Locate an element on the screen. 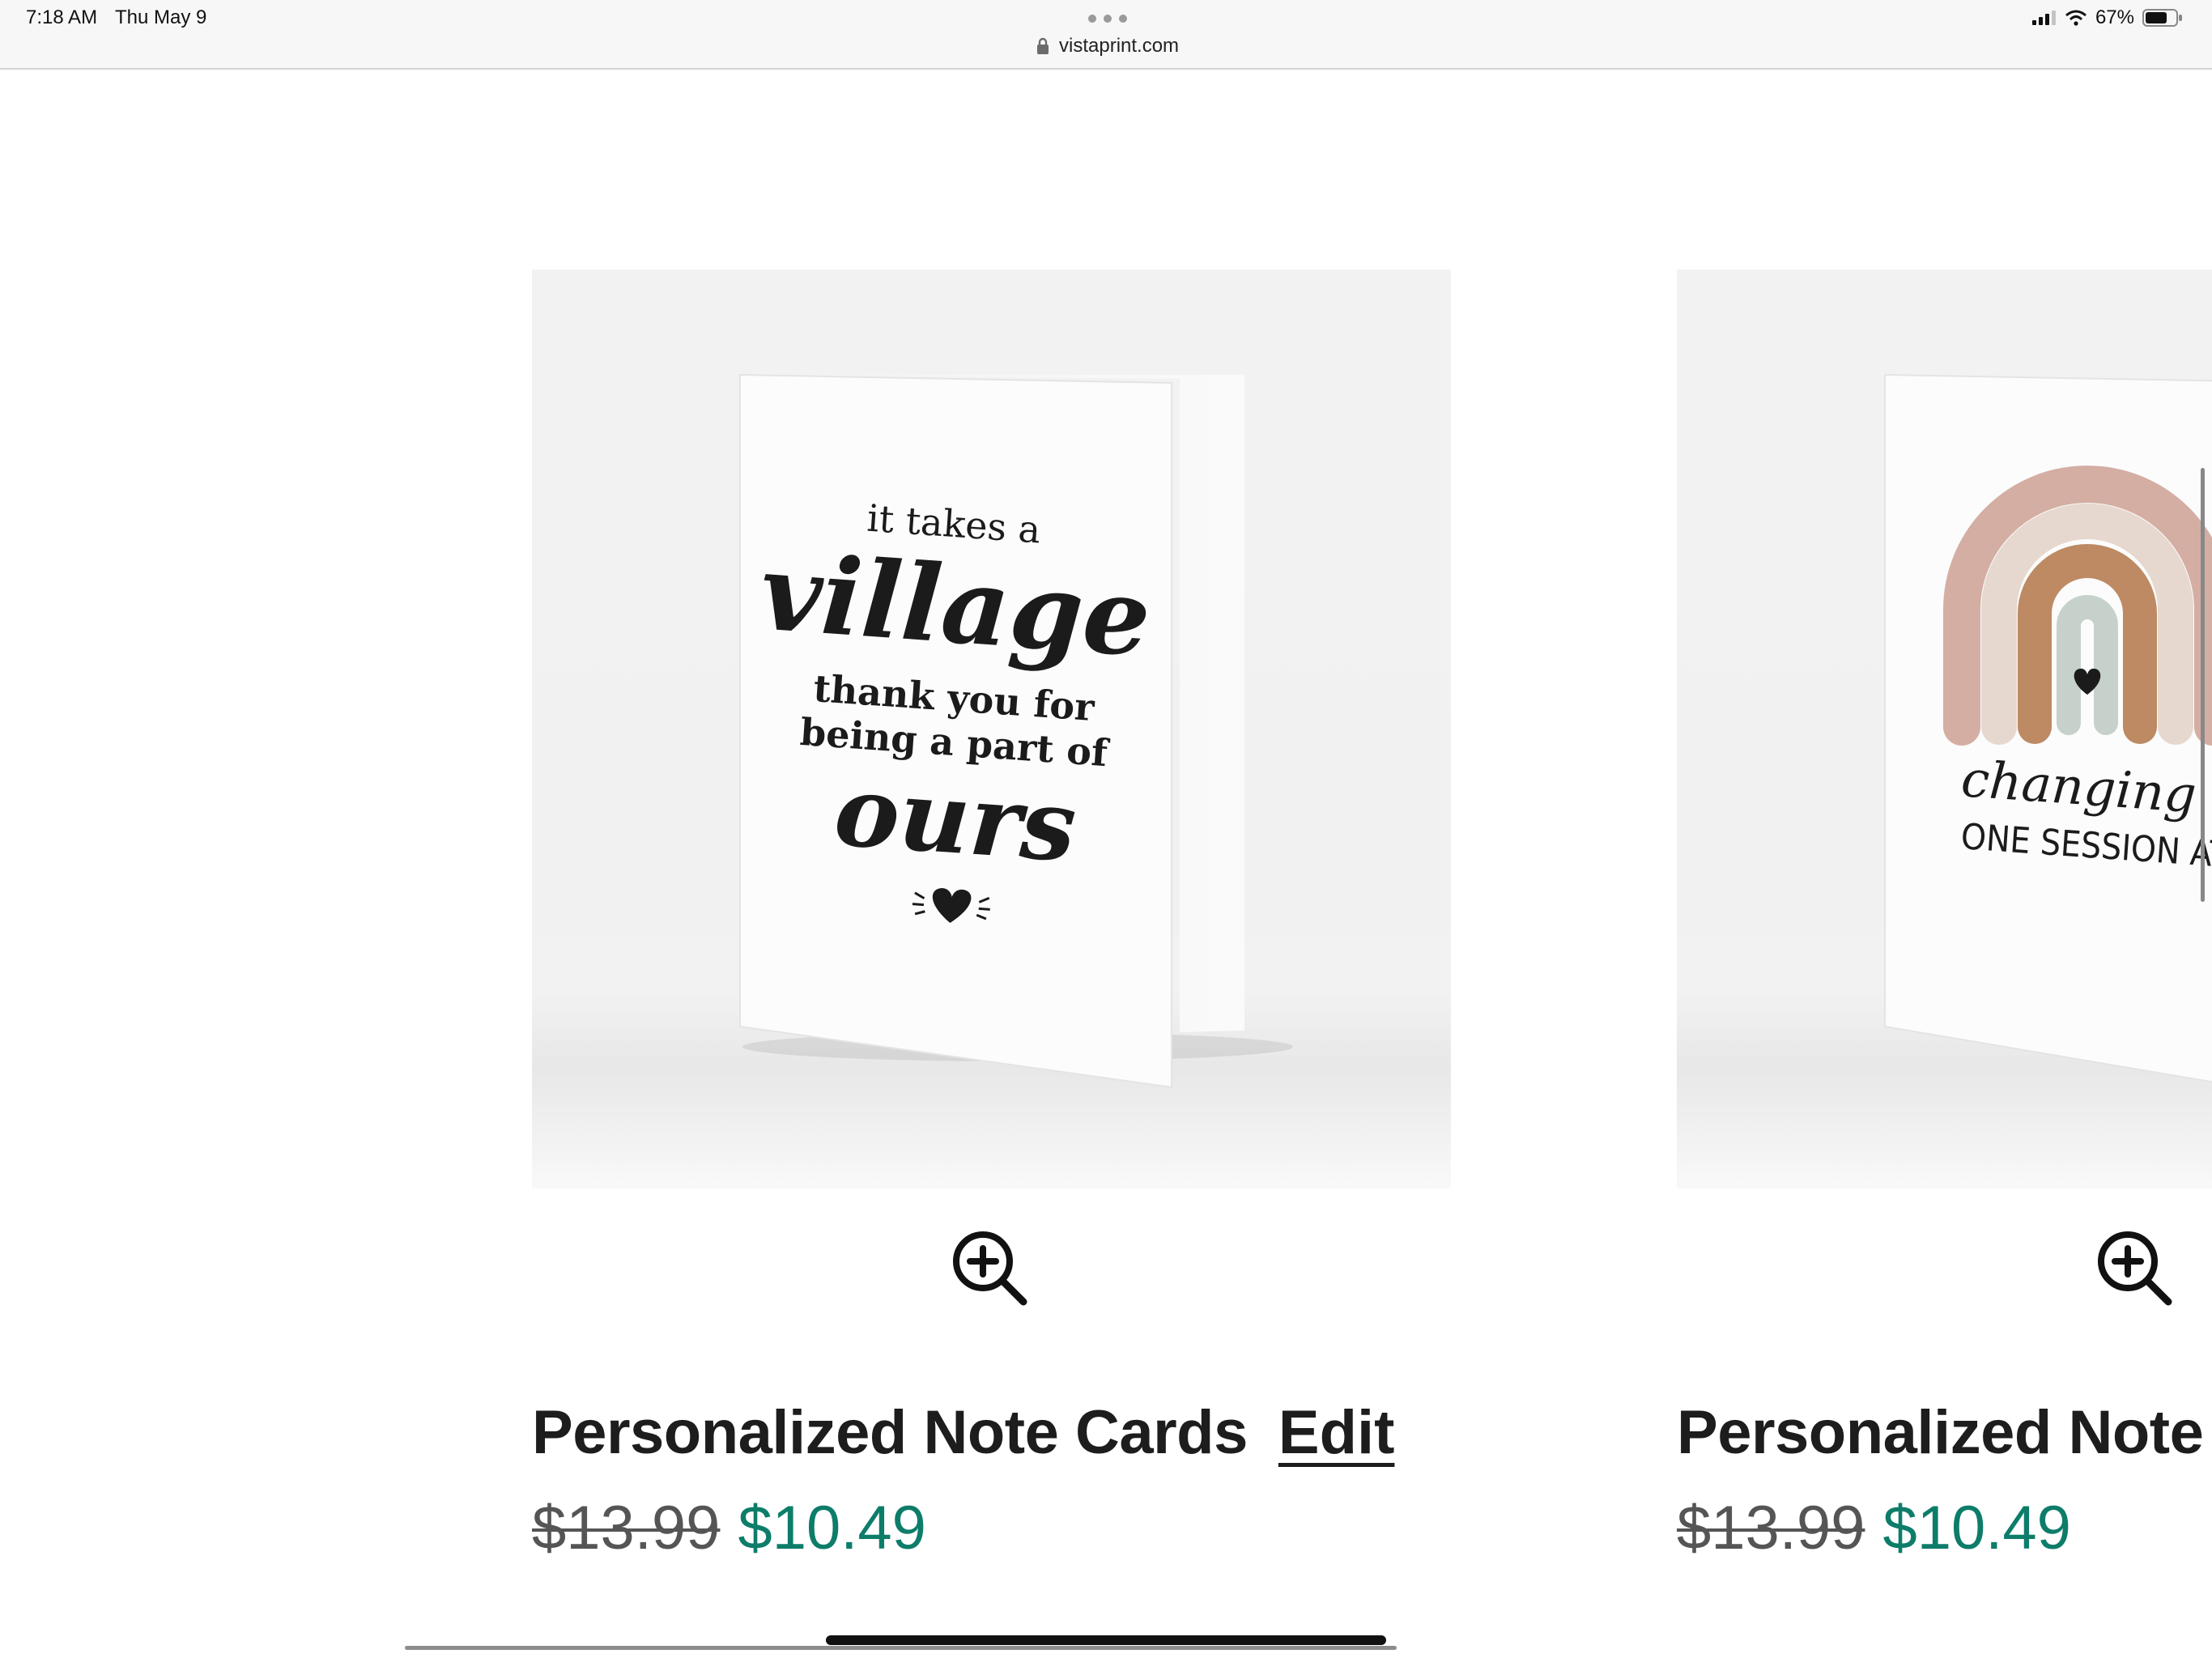 The height and width of the screenshot is (1658, 2212). card-art-line5: ours is located at coordinates (955, 819).